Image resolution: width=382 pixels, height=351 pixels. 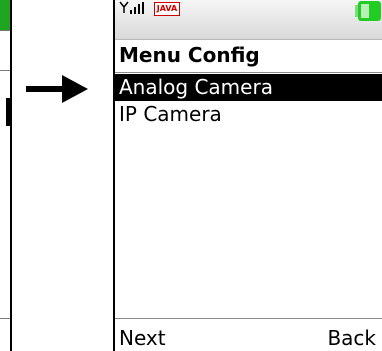 What do you see at coordinates (6, 175) in the screenshot?
I see `previous-screen-fragment` at bounding box center [6, 175].